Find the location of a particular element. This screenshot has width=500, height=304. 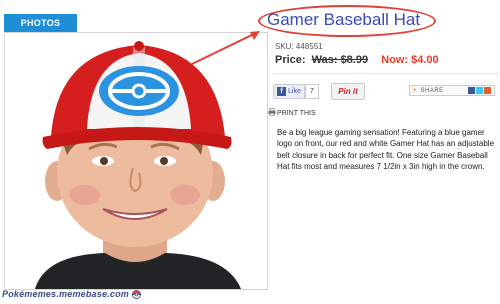

price-row: Price: Was: $8.99 Now: $4.00 is located at coordinates (357, 60).